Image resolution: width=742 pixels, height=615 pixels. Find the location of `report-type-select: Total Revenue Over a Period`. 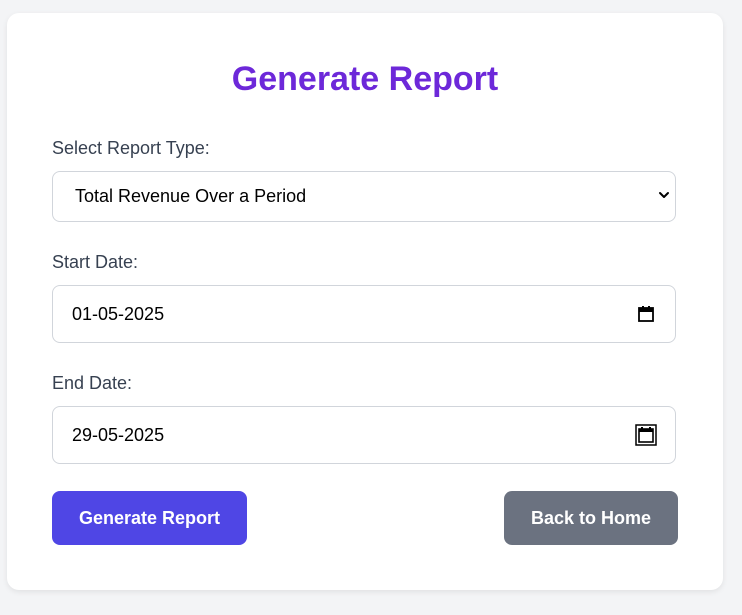

report-type-select: Total Revenue Over a Period is located at coordinates (364, 196).